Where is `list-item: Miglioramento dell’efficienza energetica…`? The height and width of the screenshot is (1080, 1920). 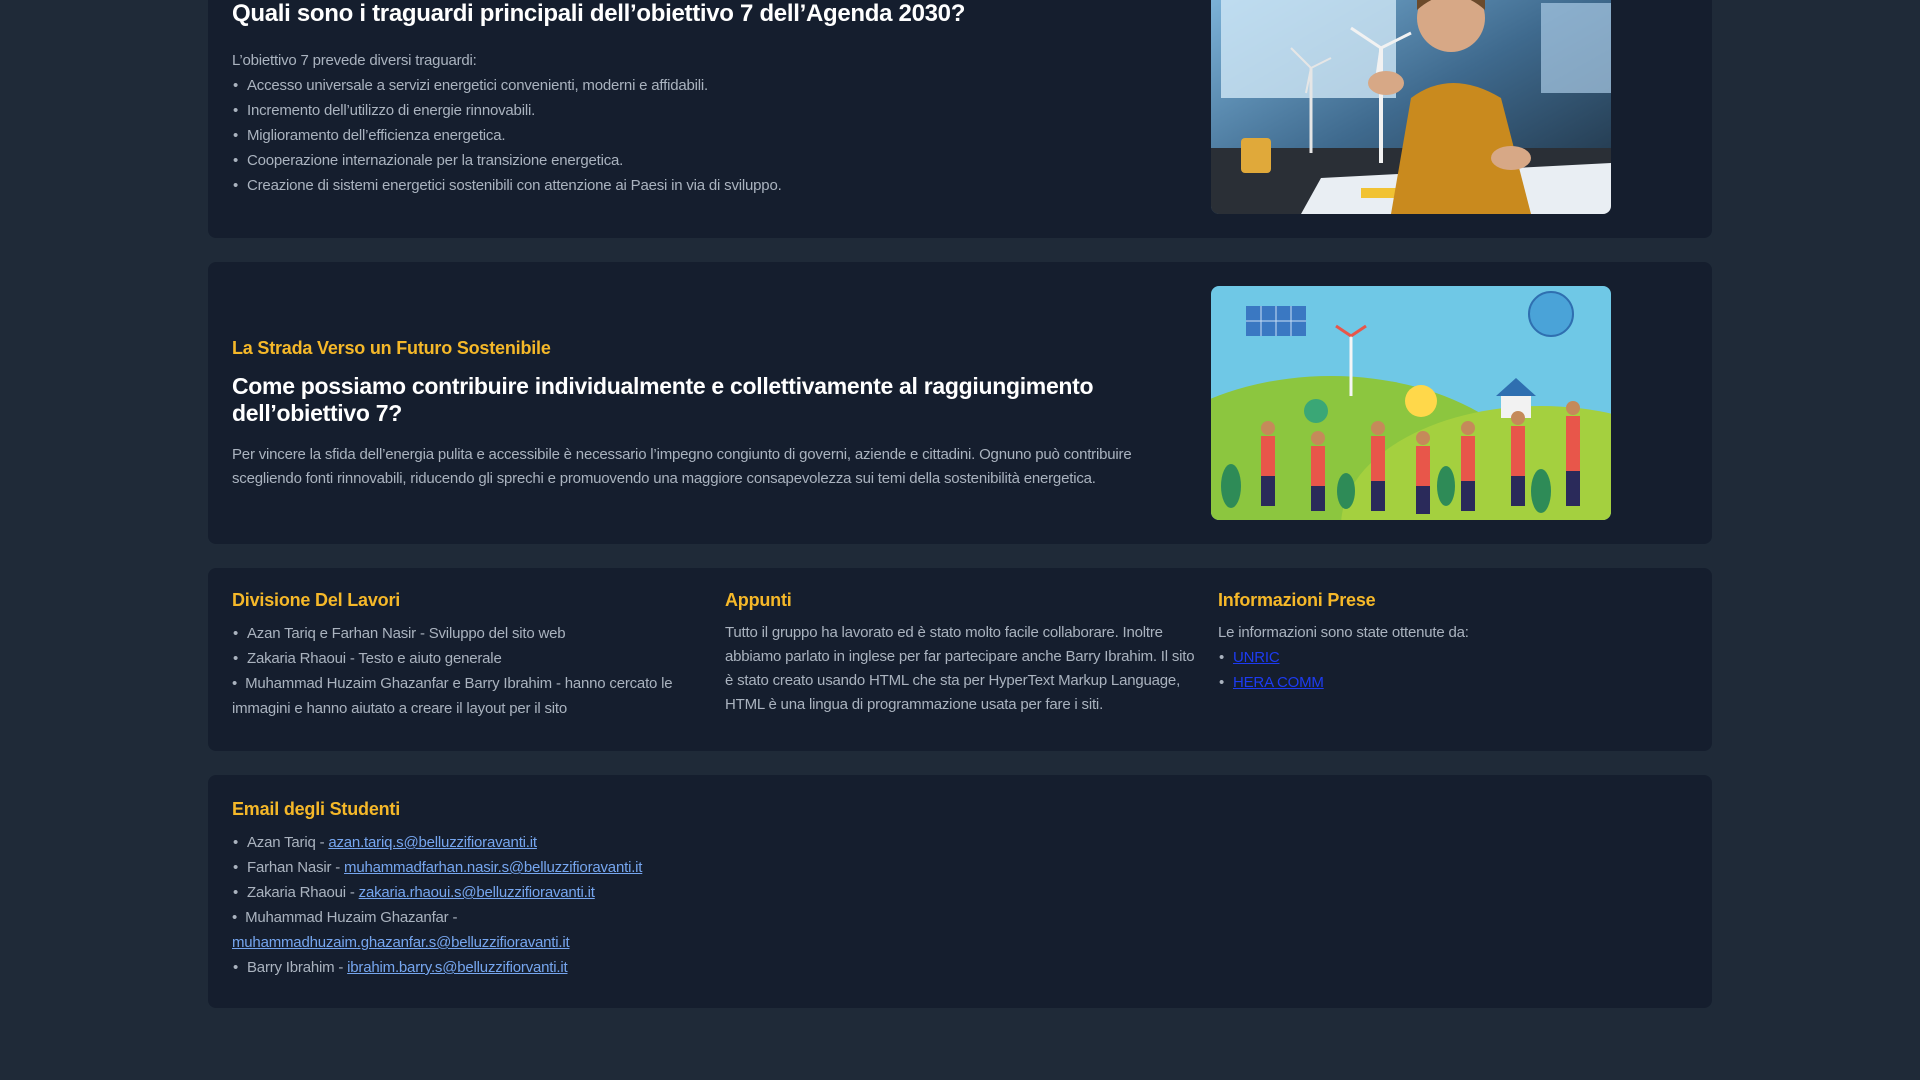 list-item: Miglioramento dell’efficienza energetica… is located at coordinates (712, 135).